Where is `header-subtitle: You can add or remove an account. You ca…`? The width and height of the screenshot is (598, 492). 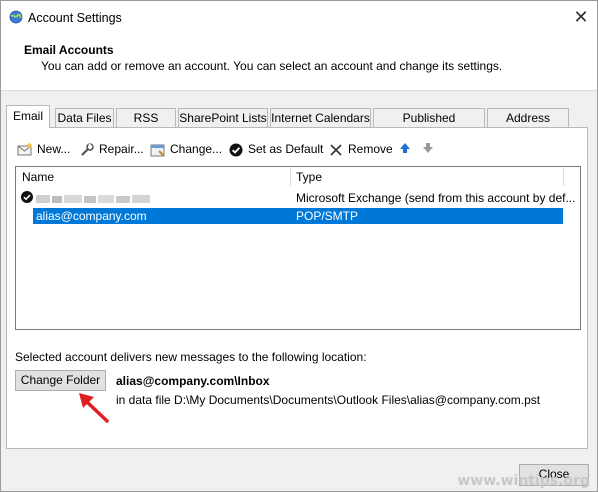
header-subtitle: You can add or remove an account. You ca… is located at coordinates (272, 66).